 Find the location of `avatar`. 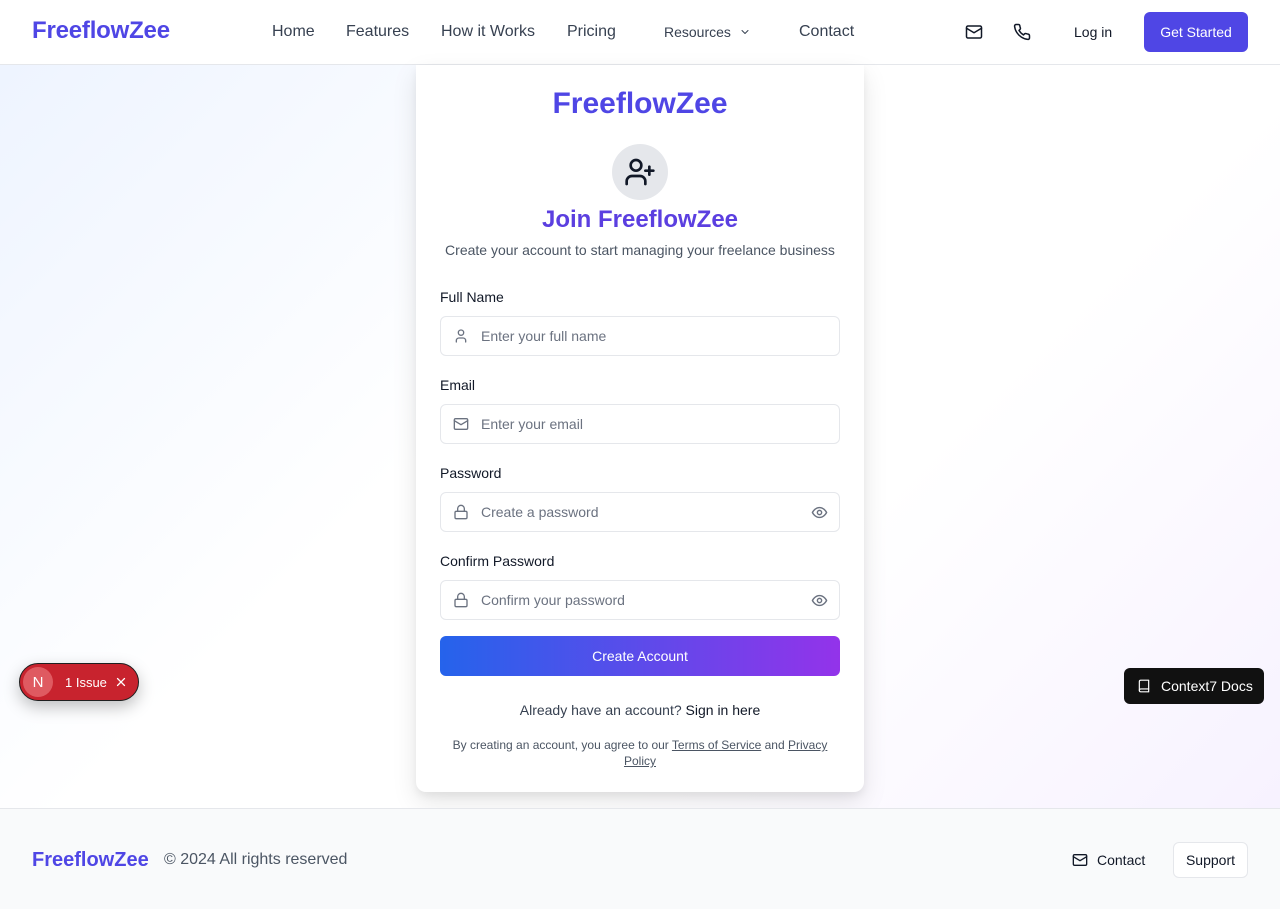

avatar is located at coordinates (640, 172).